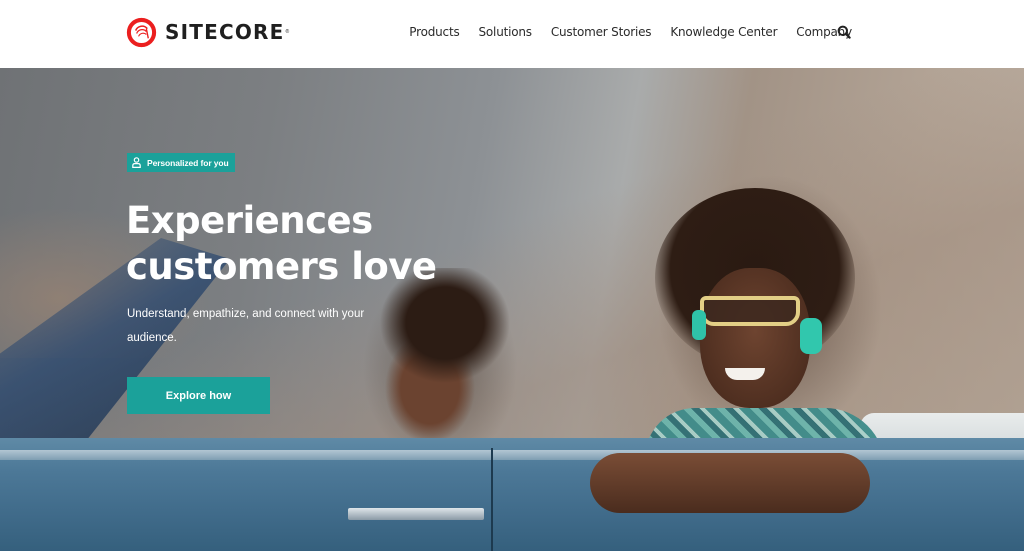  I want to click on hero-image-woman, so click(440, 358).